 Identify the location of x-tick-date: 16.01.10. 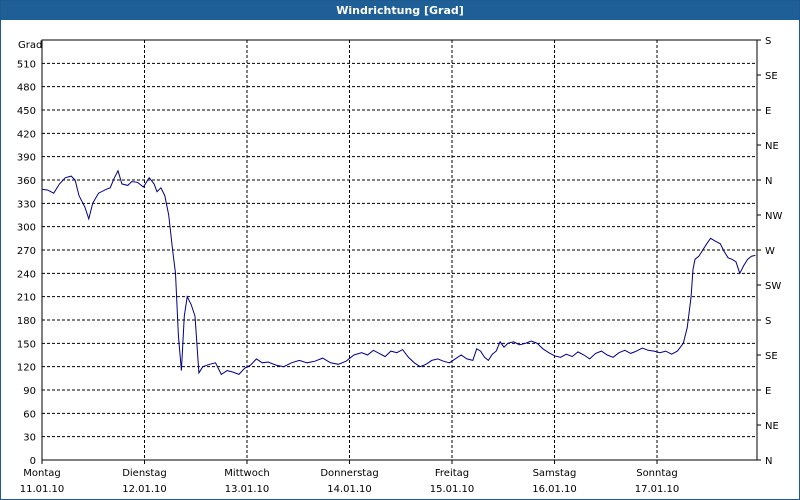
(554, 489).